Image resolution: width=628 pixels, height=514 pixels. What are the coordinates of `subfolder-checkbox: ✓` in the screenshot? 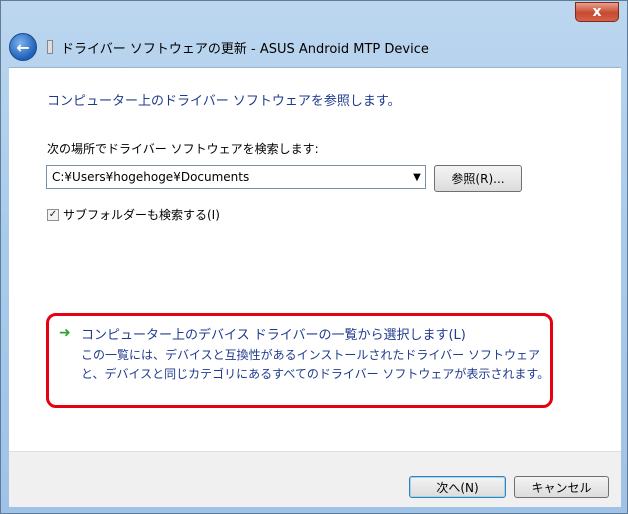 It's located at (53, 214).